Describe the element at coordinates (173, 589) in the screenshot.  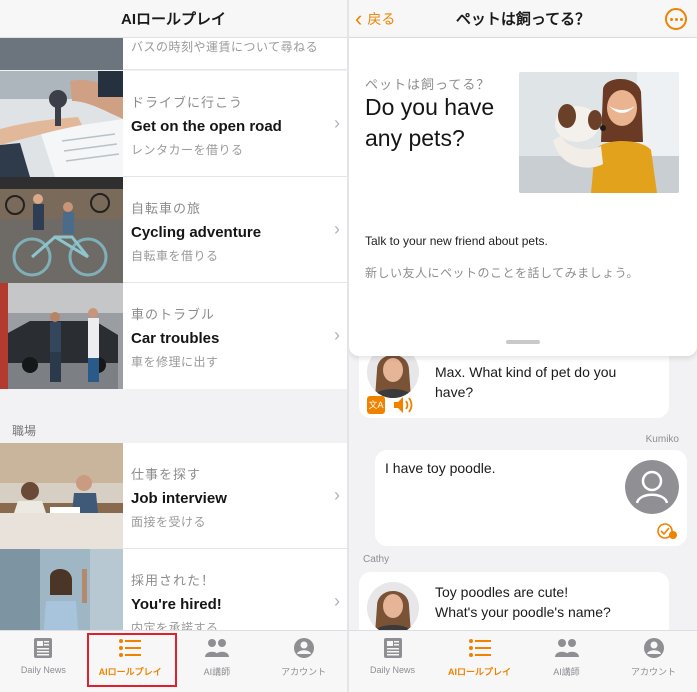
I see `scenario-row: 採用された！ You're hired! 内定を承諾する ›` at that location.